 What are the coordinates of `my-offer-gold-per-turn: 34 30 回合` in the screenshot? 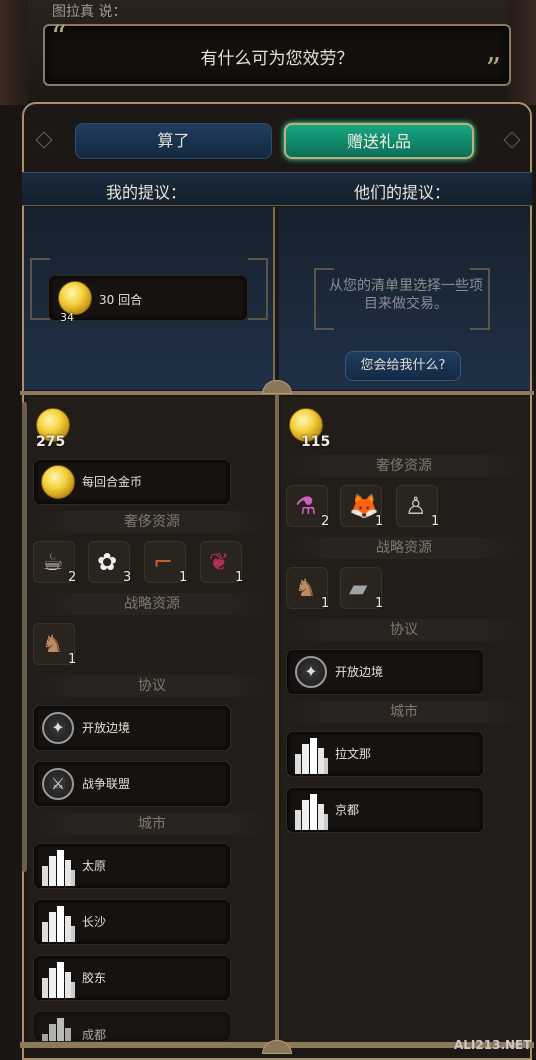 It's located at (148, 299).